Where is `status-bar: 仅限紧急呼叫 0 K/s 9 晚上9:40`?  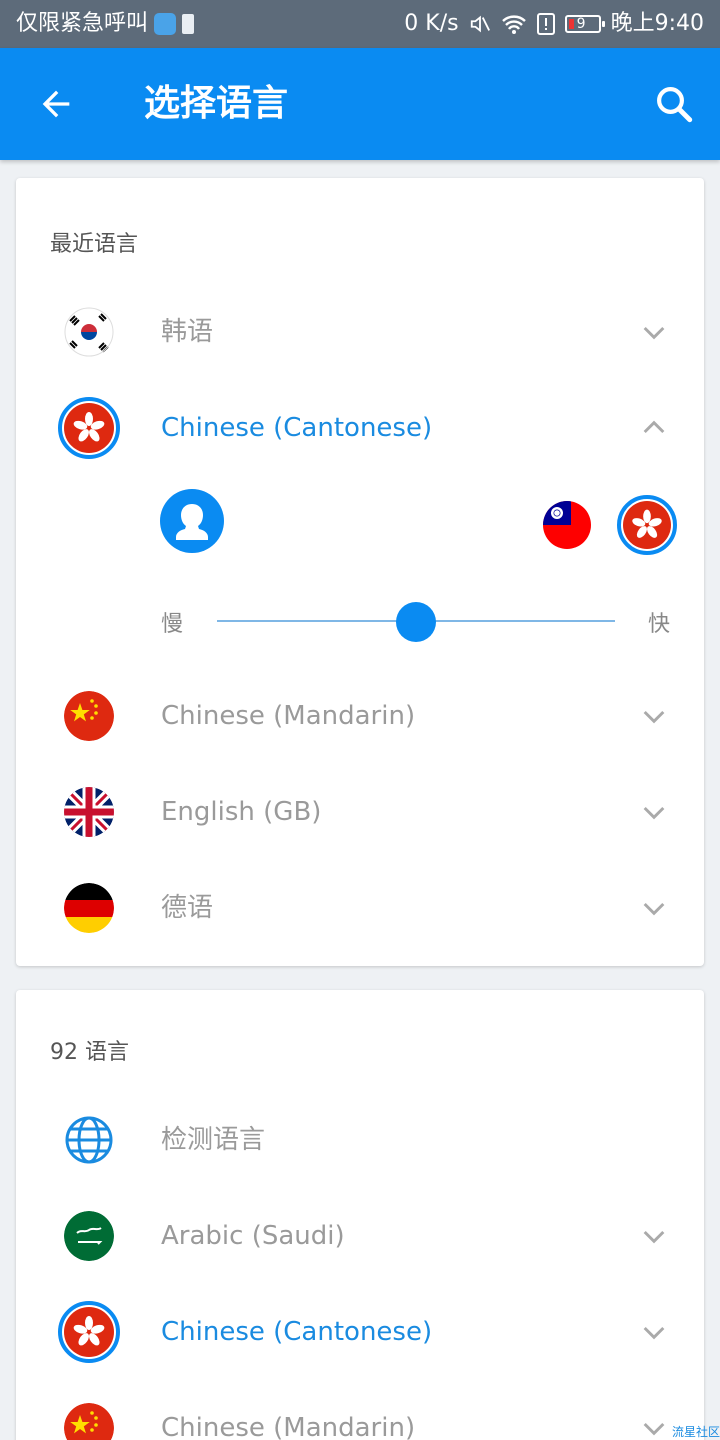 status-bar: 仅限紧急呼叫 0 K/s 9 晚上9:40 is located at coordinates (360, 24).